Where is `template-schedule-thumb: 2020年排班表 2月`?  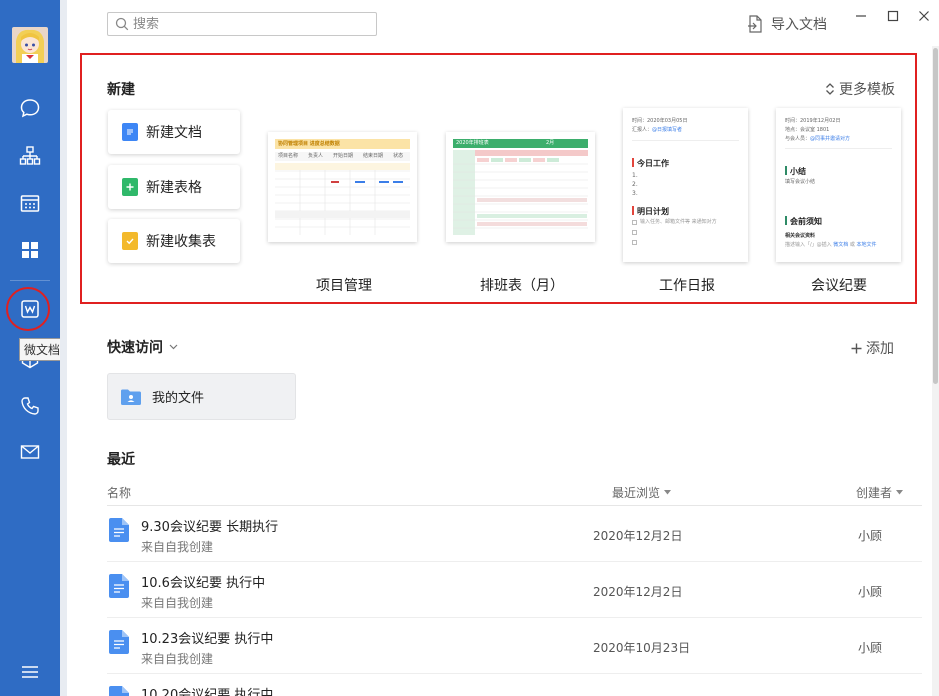 template-schedule-thumb: 2020年排班表 2月 is located at coordinates (520, 187).